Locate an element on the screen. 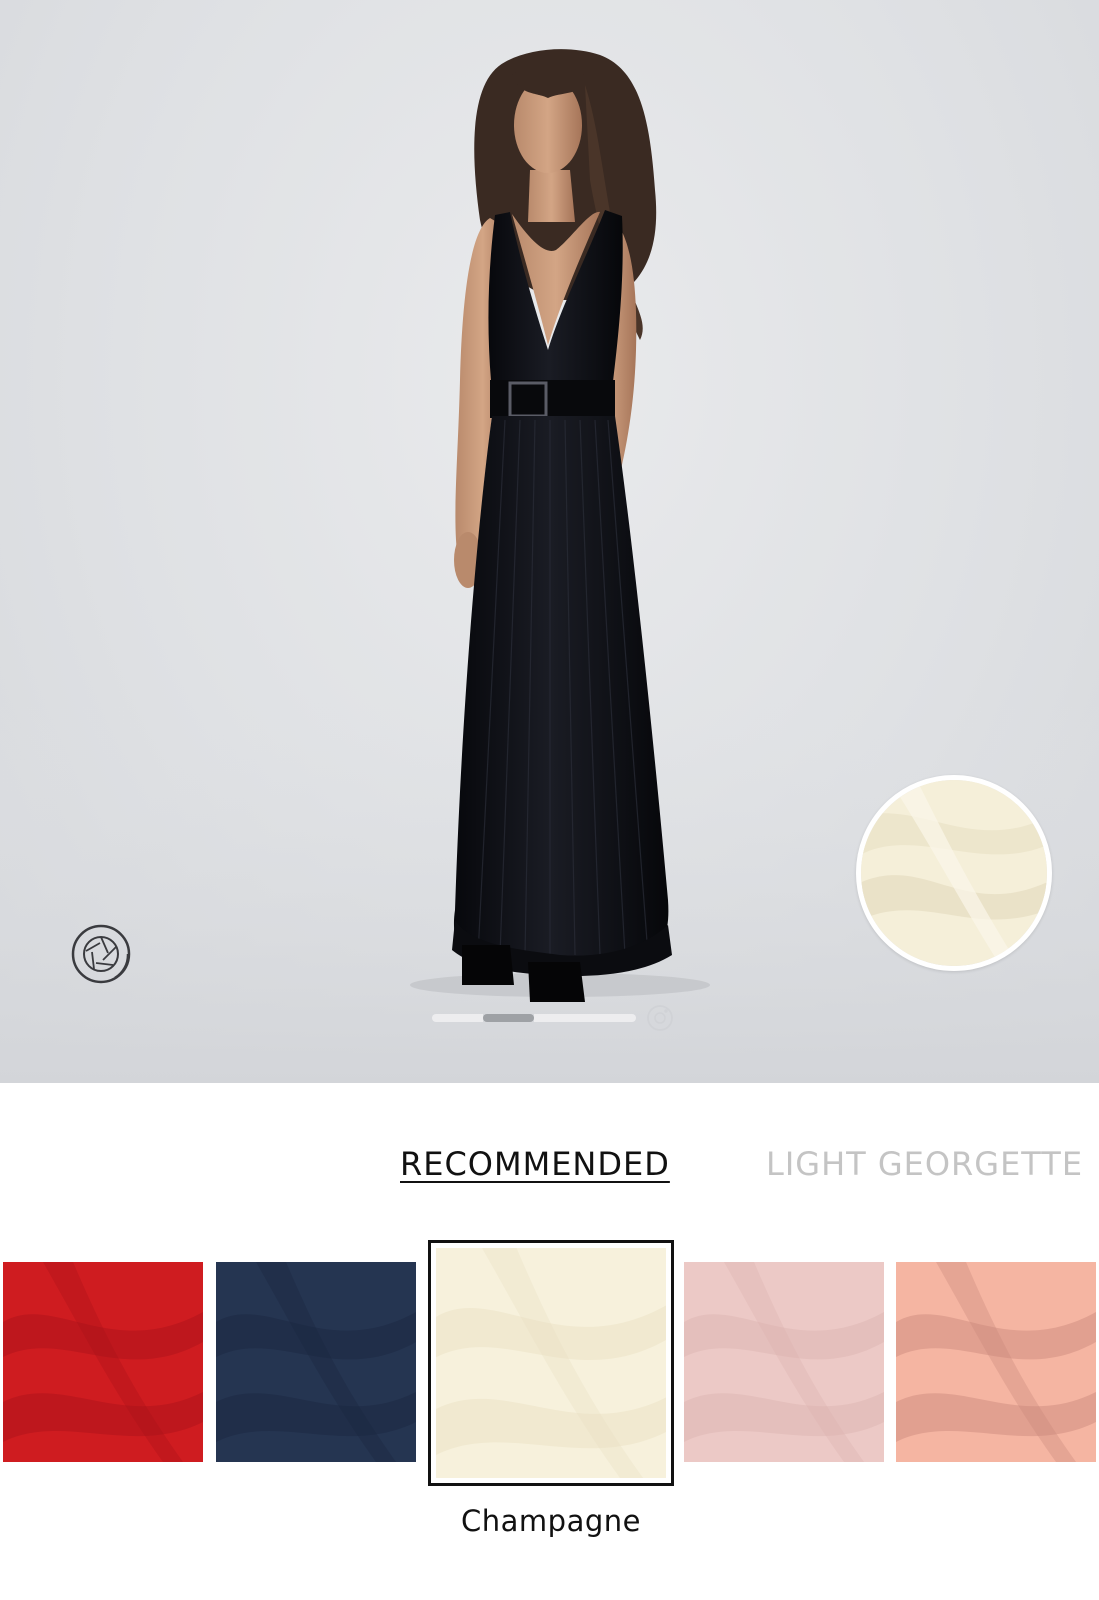  image-pager is located at coordinates (553, 1018).